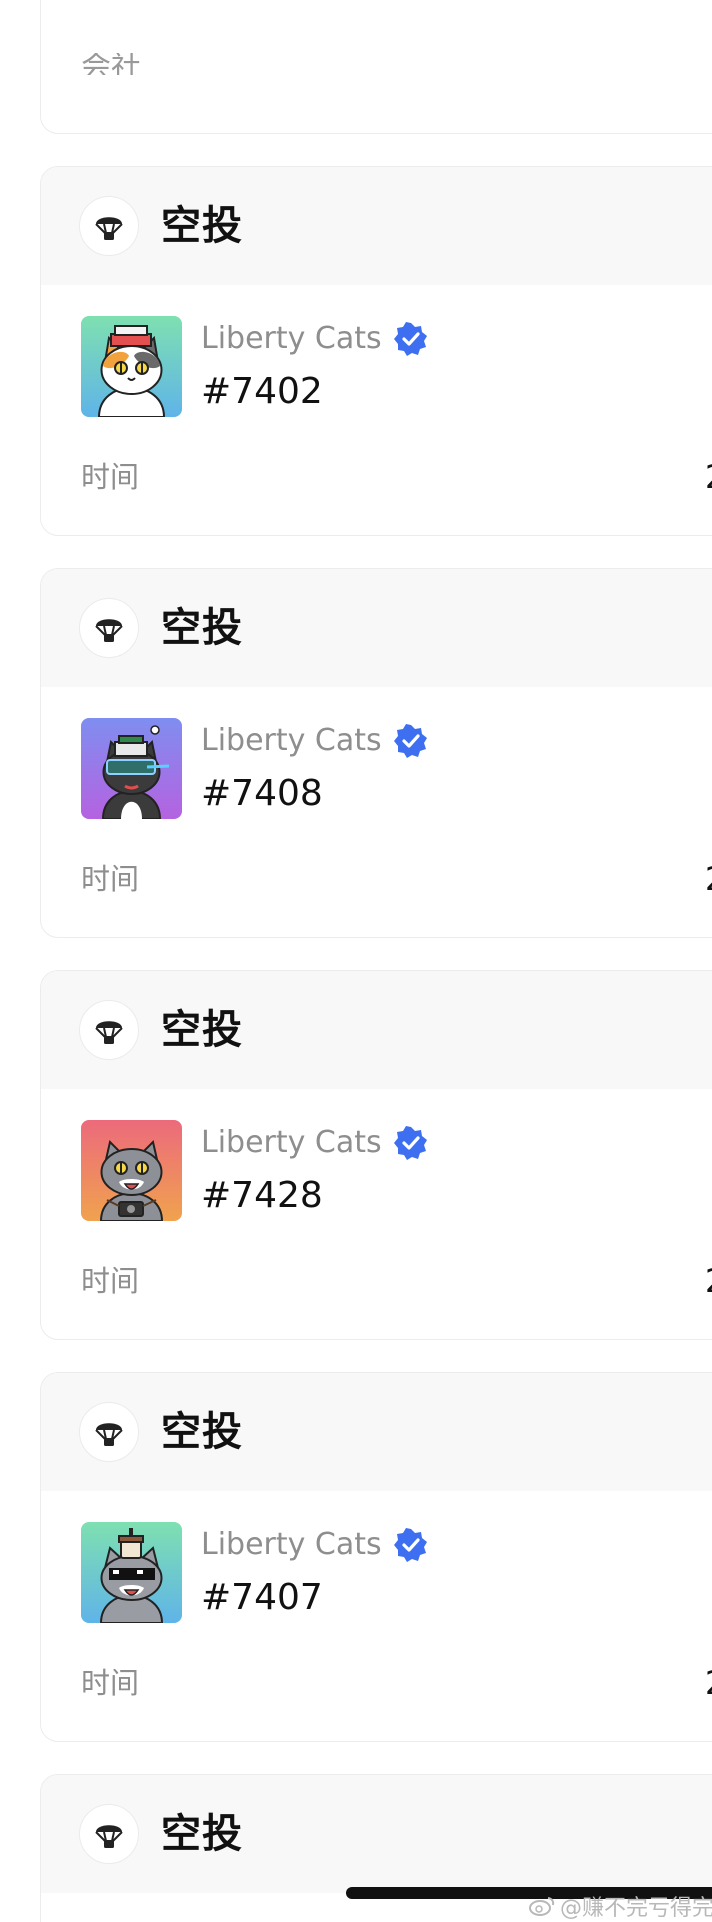  What do you see at coordinates (111, 64) in the screenshot?
I see `partial-card-text: 会社` at bounding box center [111, 64].